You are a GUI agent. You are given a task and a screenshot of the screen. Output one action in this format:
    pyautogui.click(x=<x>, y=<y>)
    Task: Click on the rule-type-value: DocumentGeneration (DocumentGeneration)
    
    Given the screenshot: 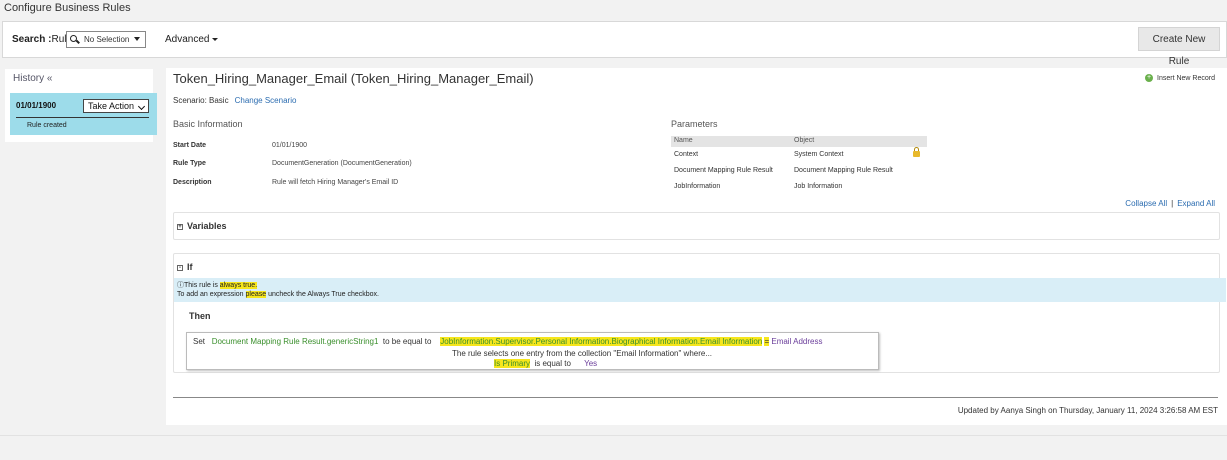 What is the action you would take?
    pyautogui.click(x=342, y=163)
    